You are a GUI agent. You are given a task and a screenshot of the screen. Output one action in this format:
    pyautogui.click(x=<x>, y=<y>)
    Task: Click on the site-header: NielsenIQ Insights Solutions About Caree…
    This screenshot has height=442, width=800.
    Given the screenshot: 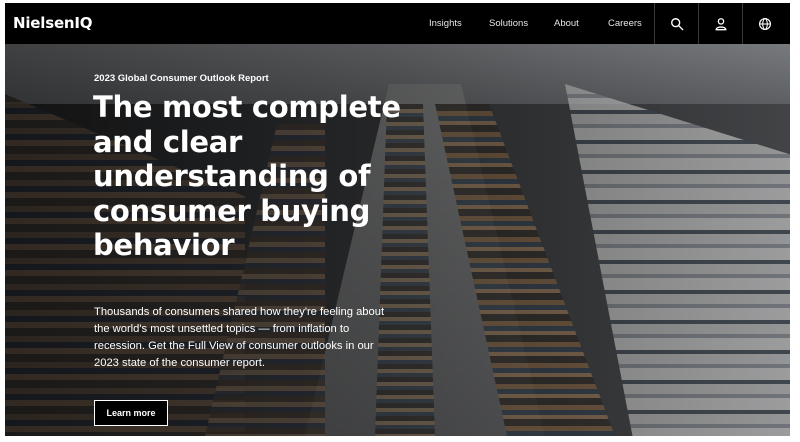 What is the action you would take?
    pyautogui.click(x=397, y=23)
    